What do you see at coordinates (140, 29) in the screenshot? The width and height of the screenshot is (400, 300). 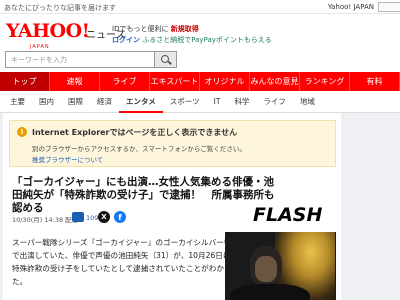 I see `login-promo-text: IDでもっと便利に` at bounding box center [140, 29].